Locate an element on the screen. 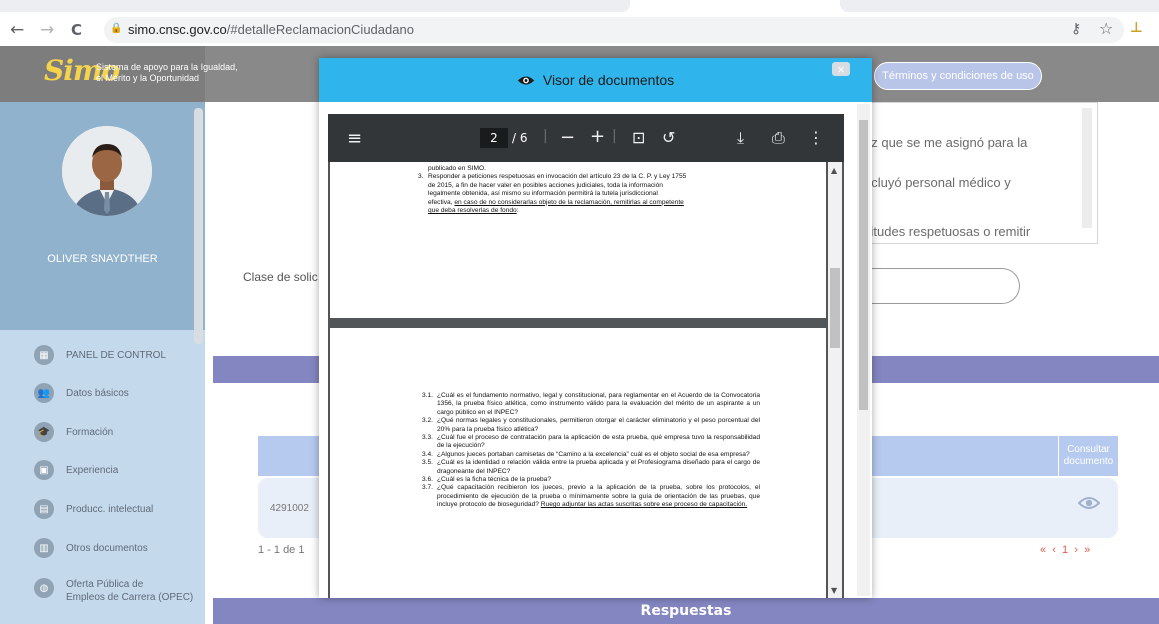  sidebar-item-label: Experiencia is located at coordinates (92, 470).